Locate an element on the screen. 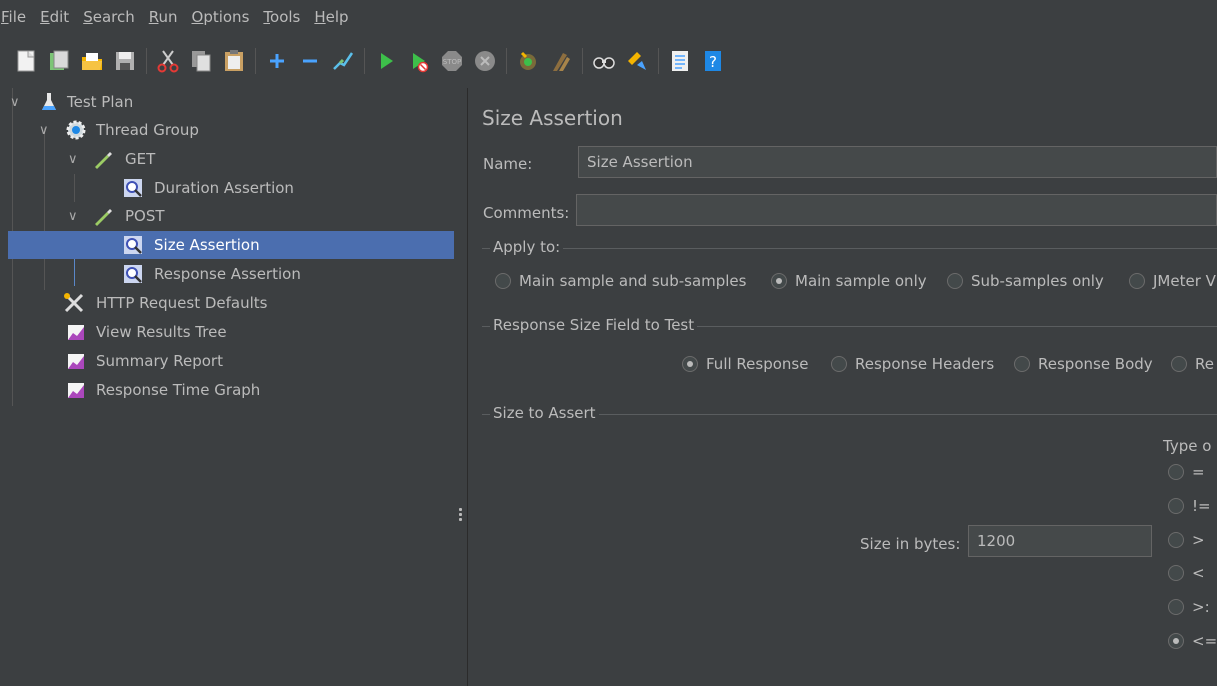  tree-item-post: ∨ POST is located at coordinates (231, 216).